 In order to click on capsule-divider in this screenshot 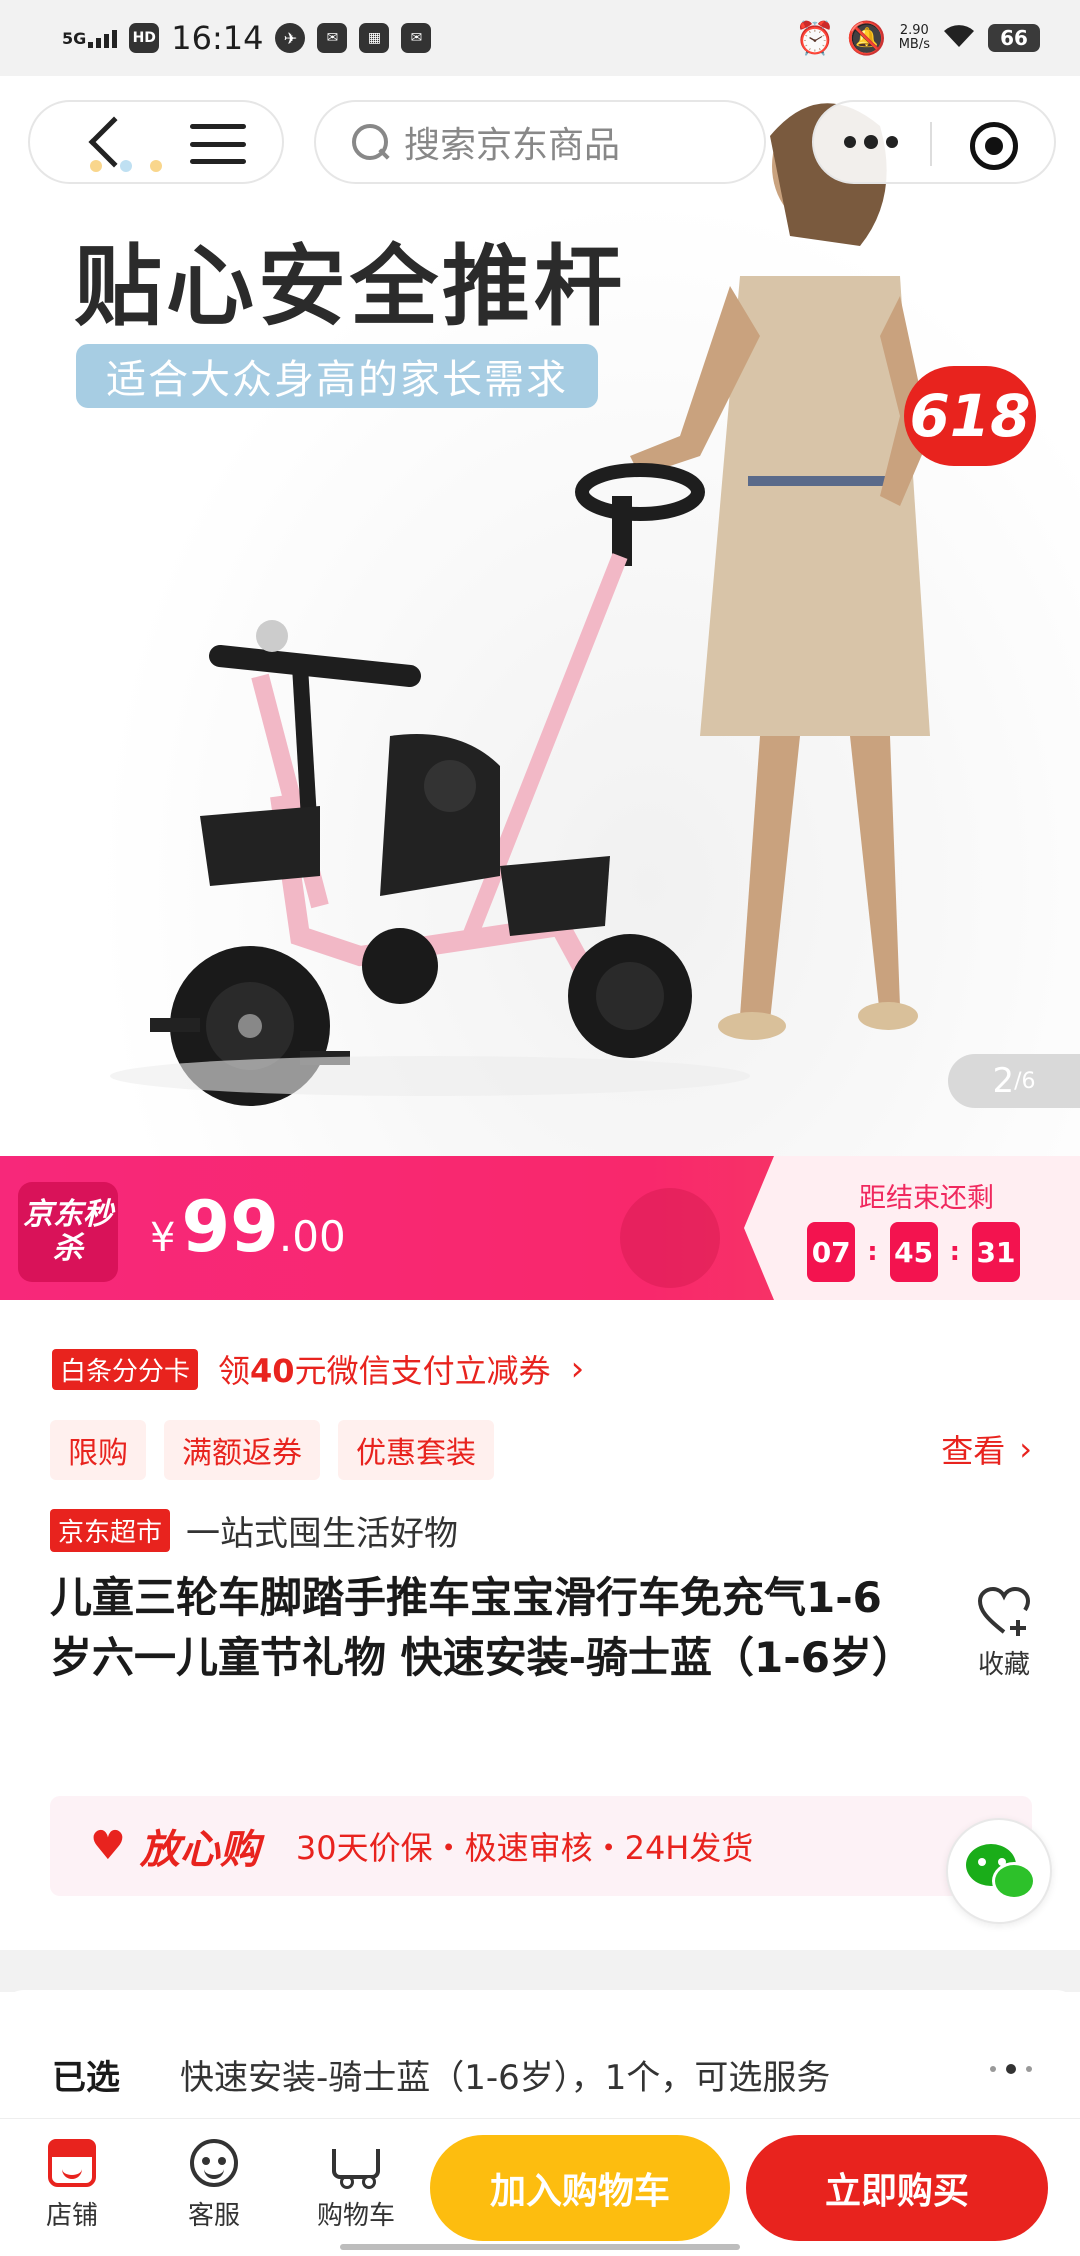, I will do `click(931, 144)`.